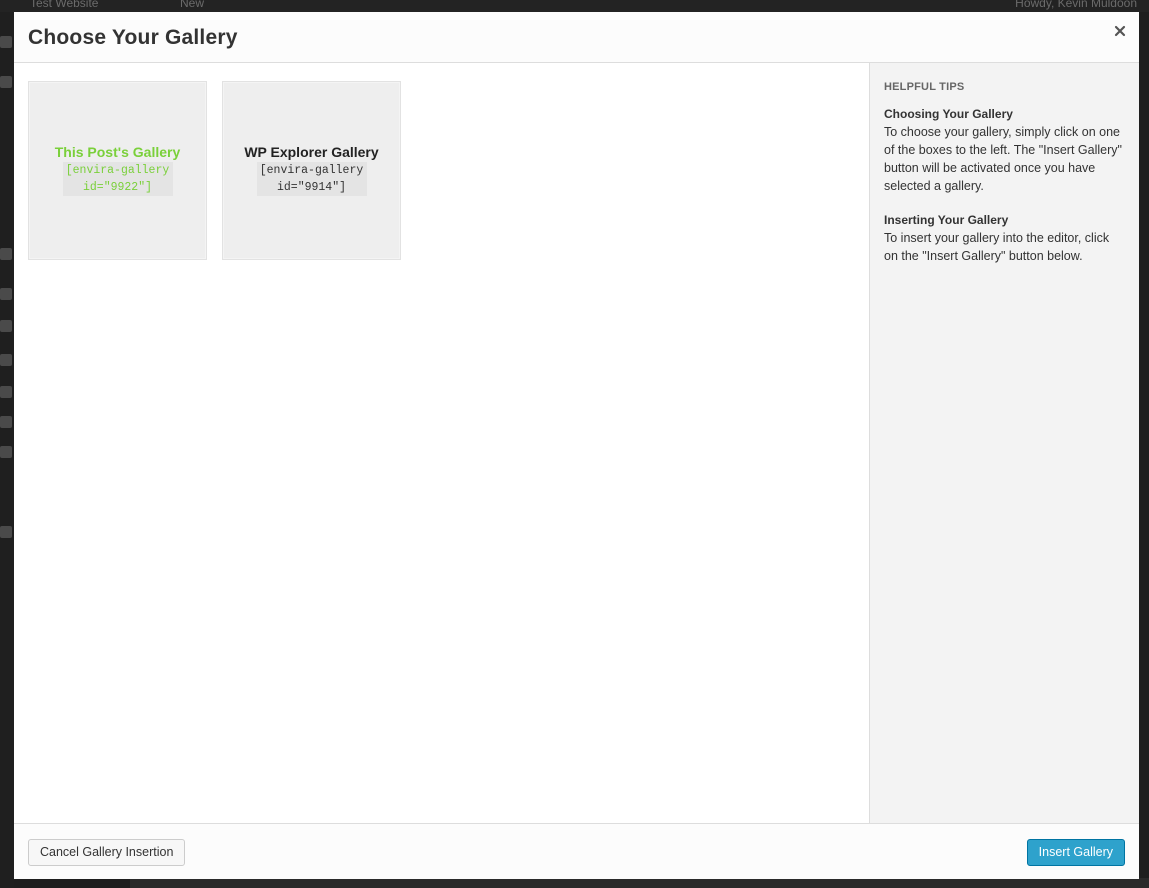 Image resolution: width=1149 pixels, height=888 pixels. Describe the element at coordinates (133, 37) in the screenshot. I see `modal-title: Choose Your Gallery` at that location.